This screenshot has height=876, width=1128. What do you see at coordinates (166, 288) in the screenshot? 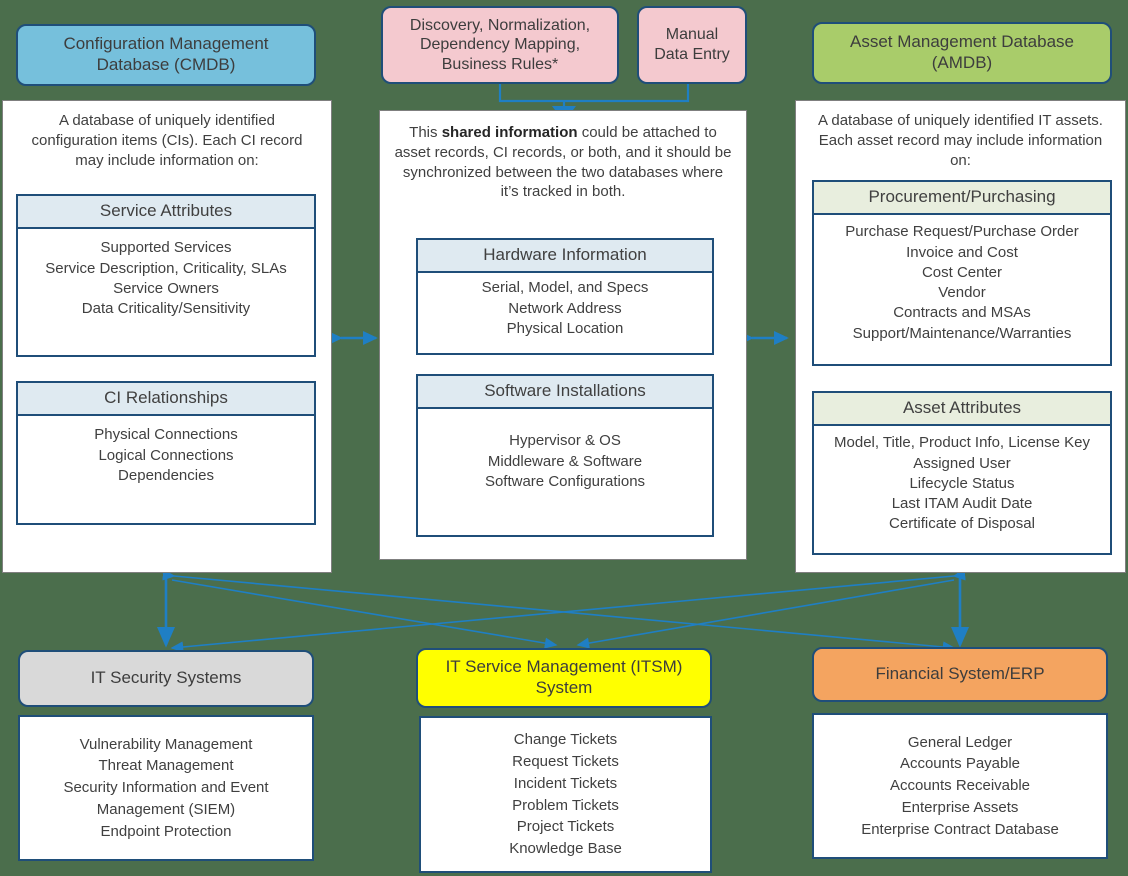
I see `list-item: Service Owners` at bounding box center [166, 288].